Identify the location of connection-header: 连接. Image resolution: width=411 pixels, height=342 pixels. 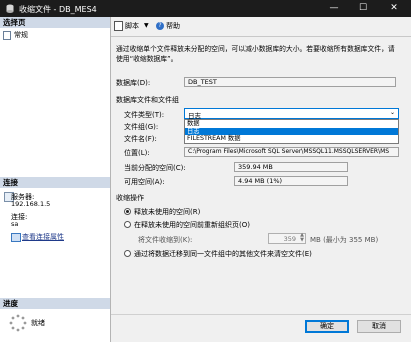
(55, 182).